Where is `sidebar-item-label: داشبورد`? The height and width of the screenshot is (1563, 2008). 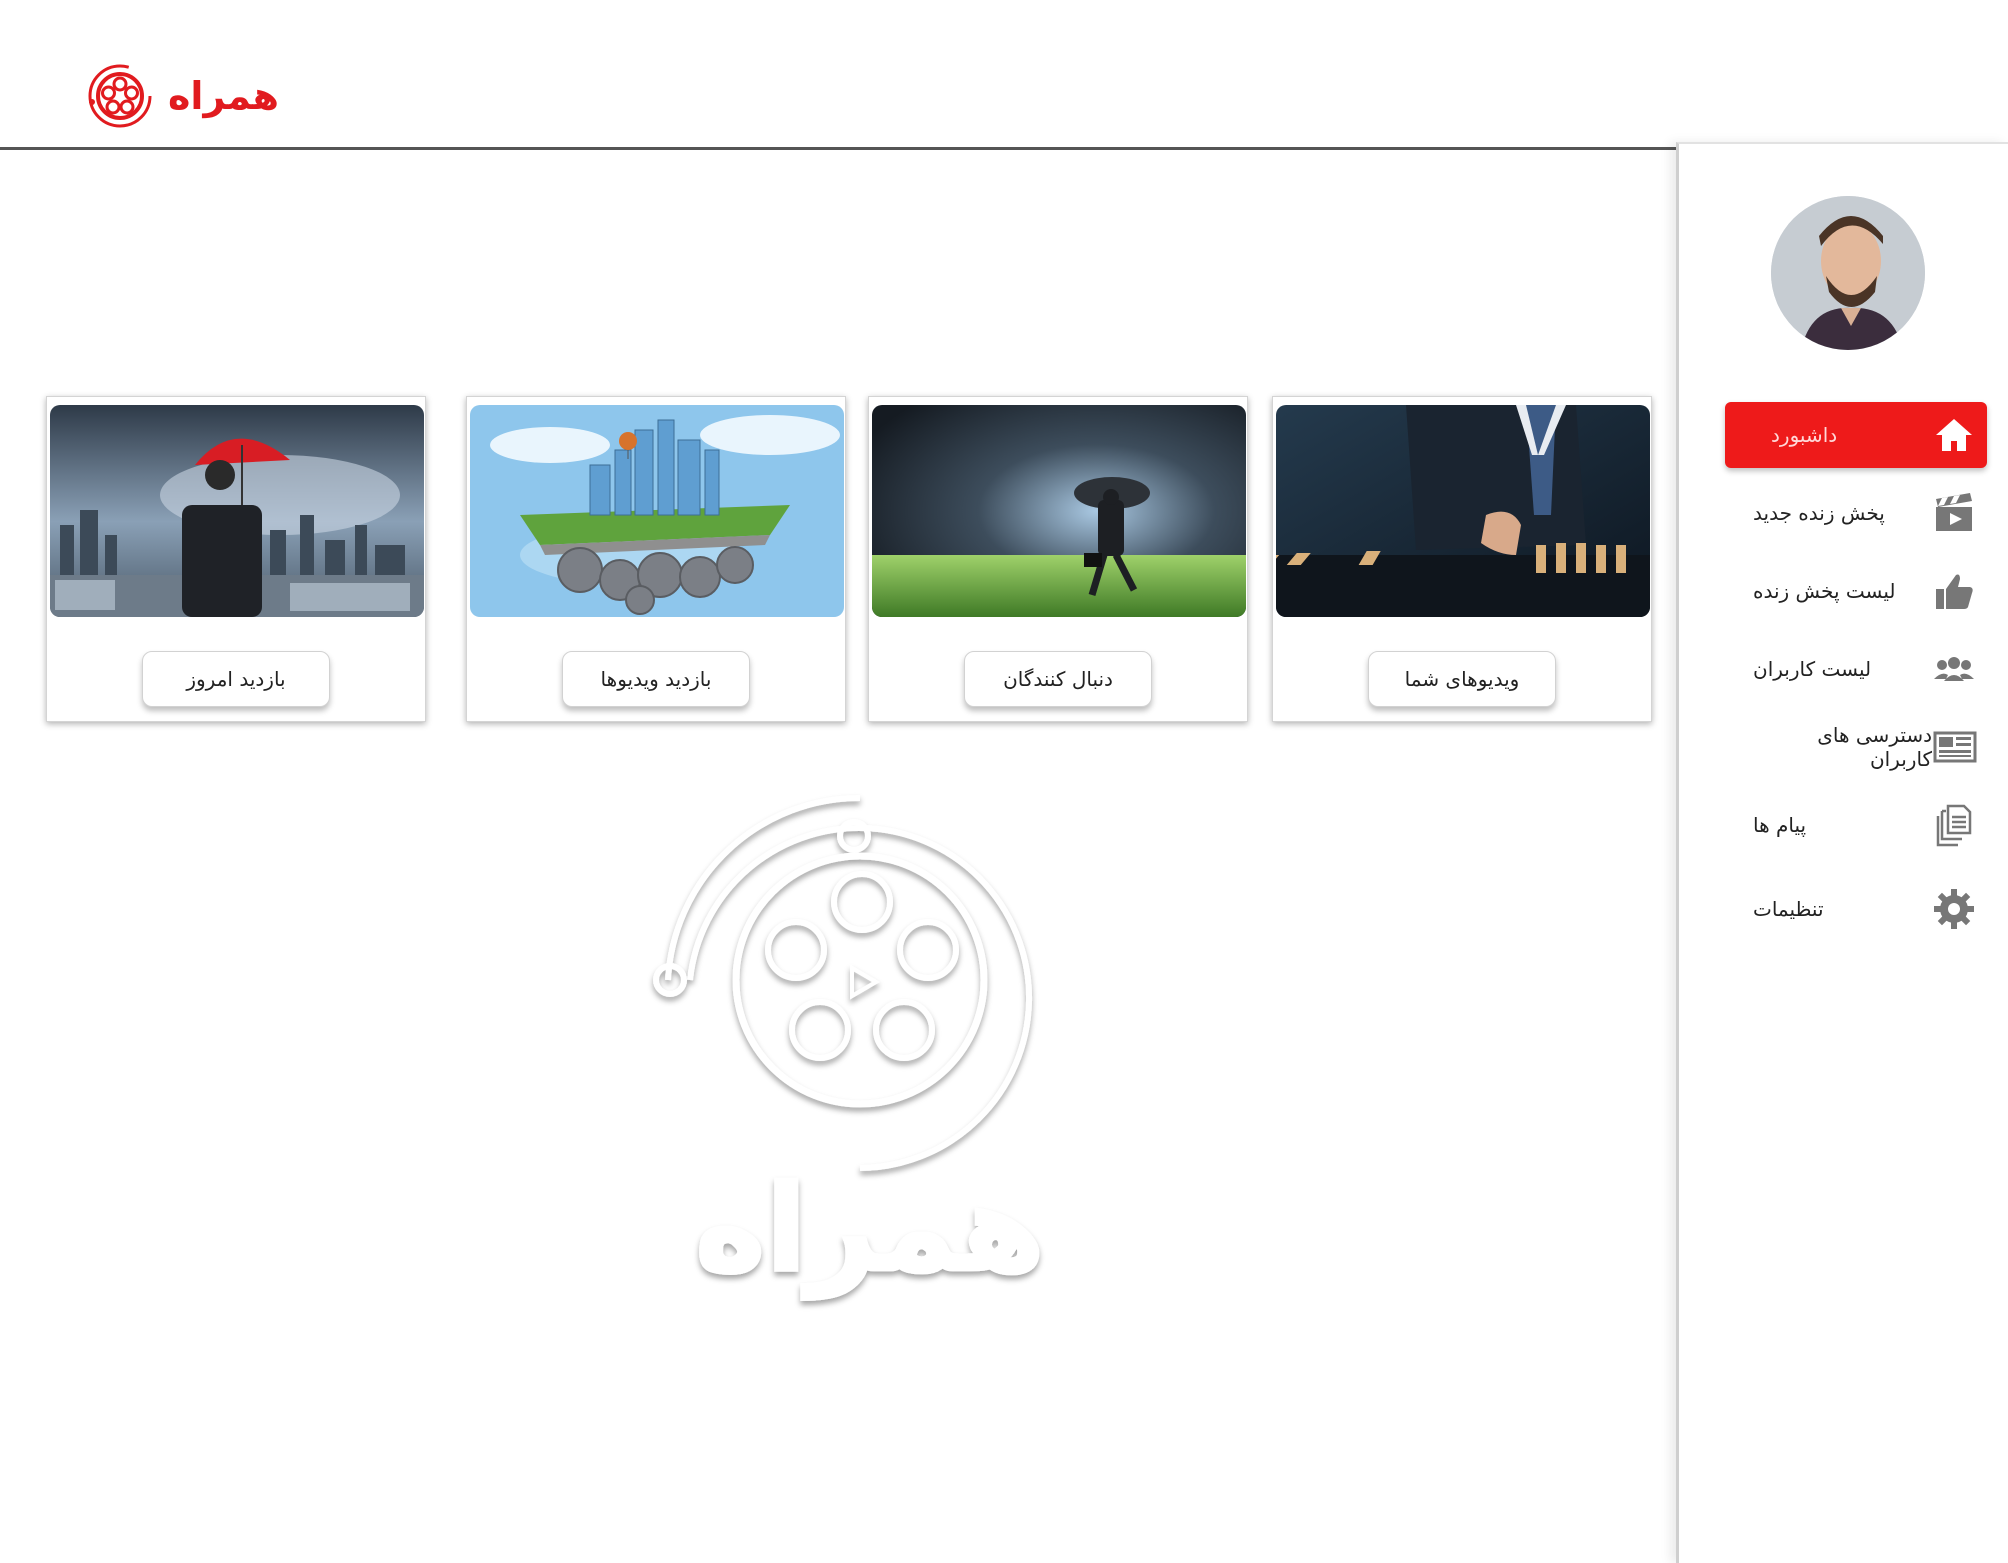
sidebar-item-label: داشبورد is located at coordinates (1804, 435).